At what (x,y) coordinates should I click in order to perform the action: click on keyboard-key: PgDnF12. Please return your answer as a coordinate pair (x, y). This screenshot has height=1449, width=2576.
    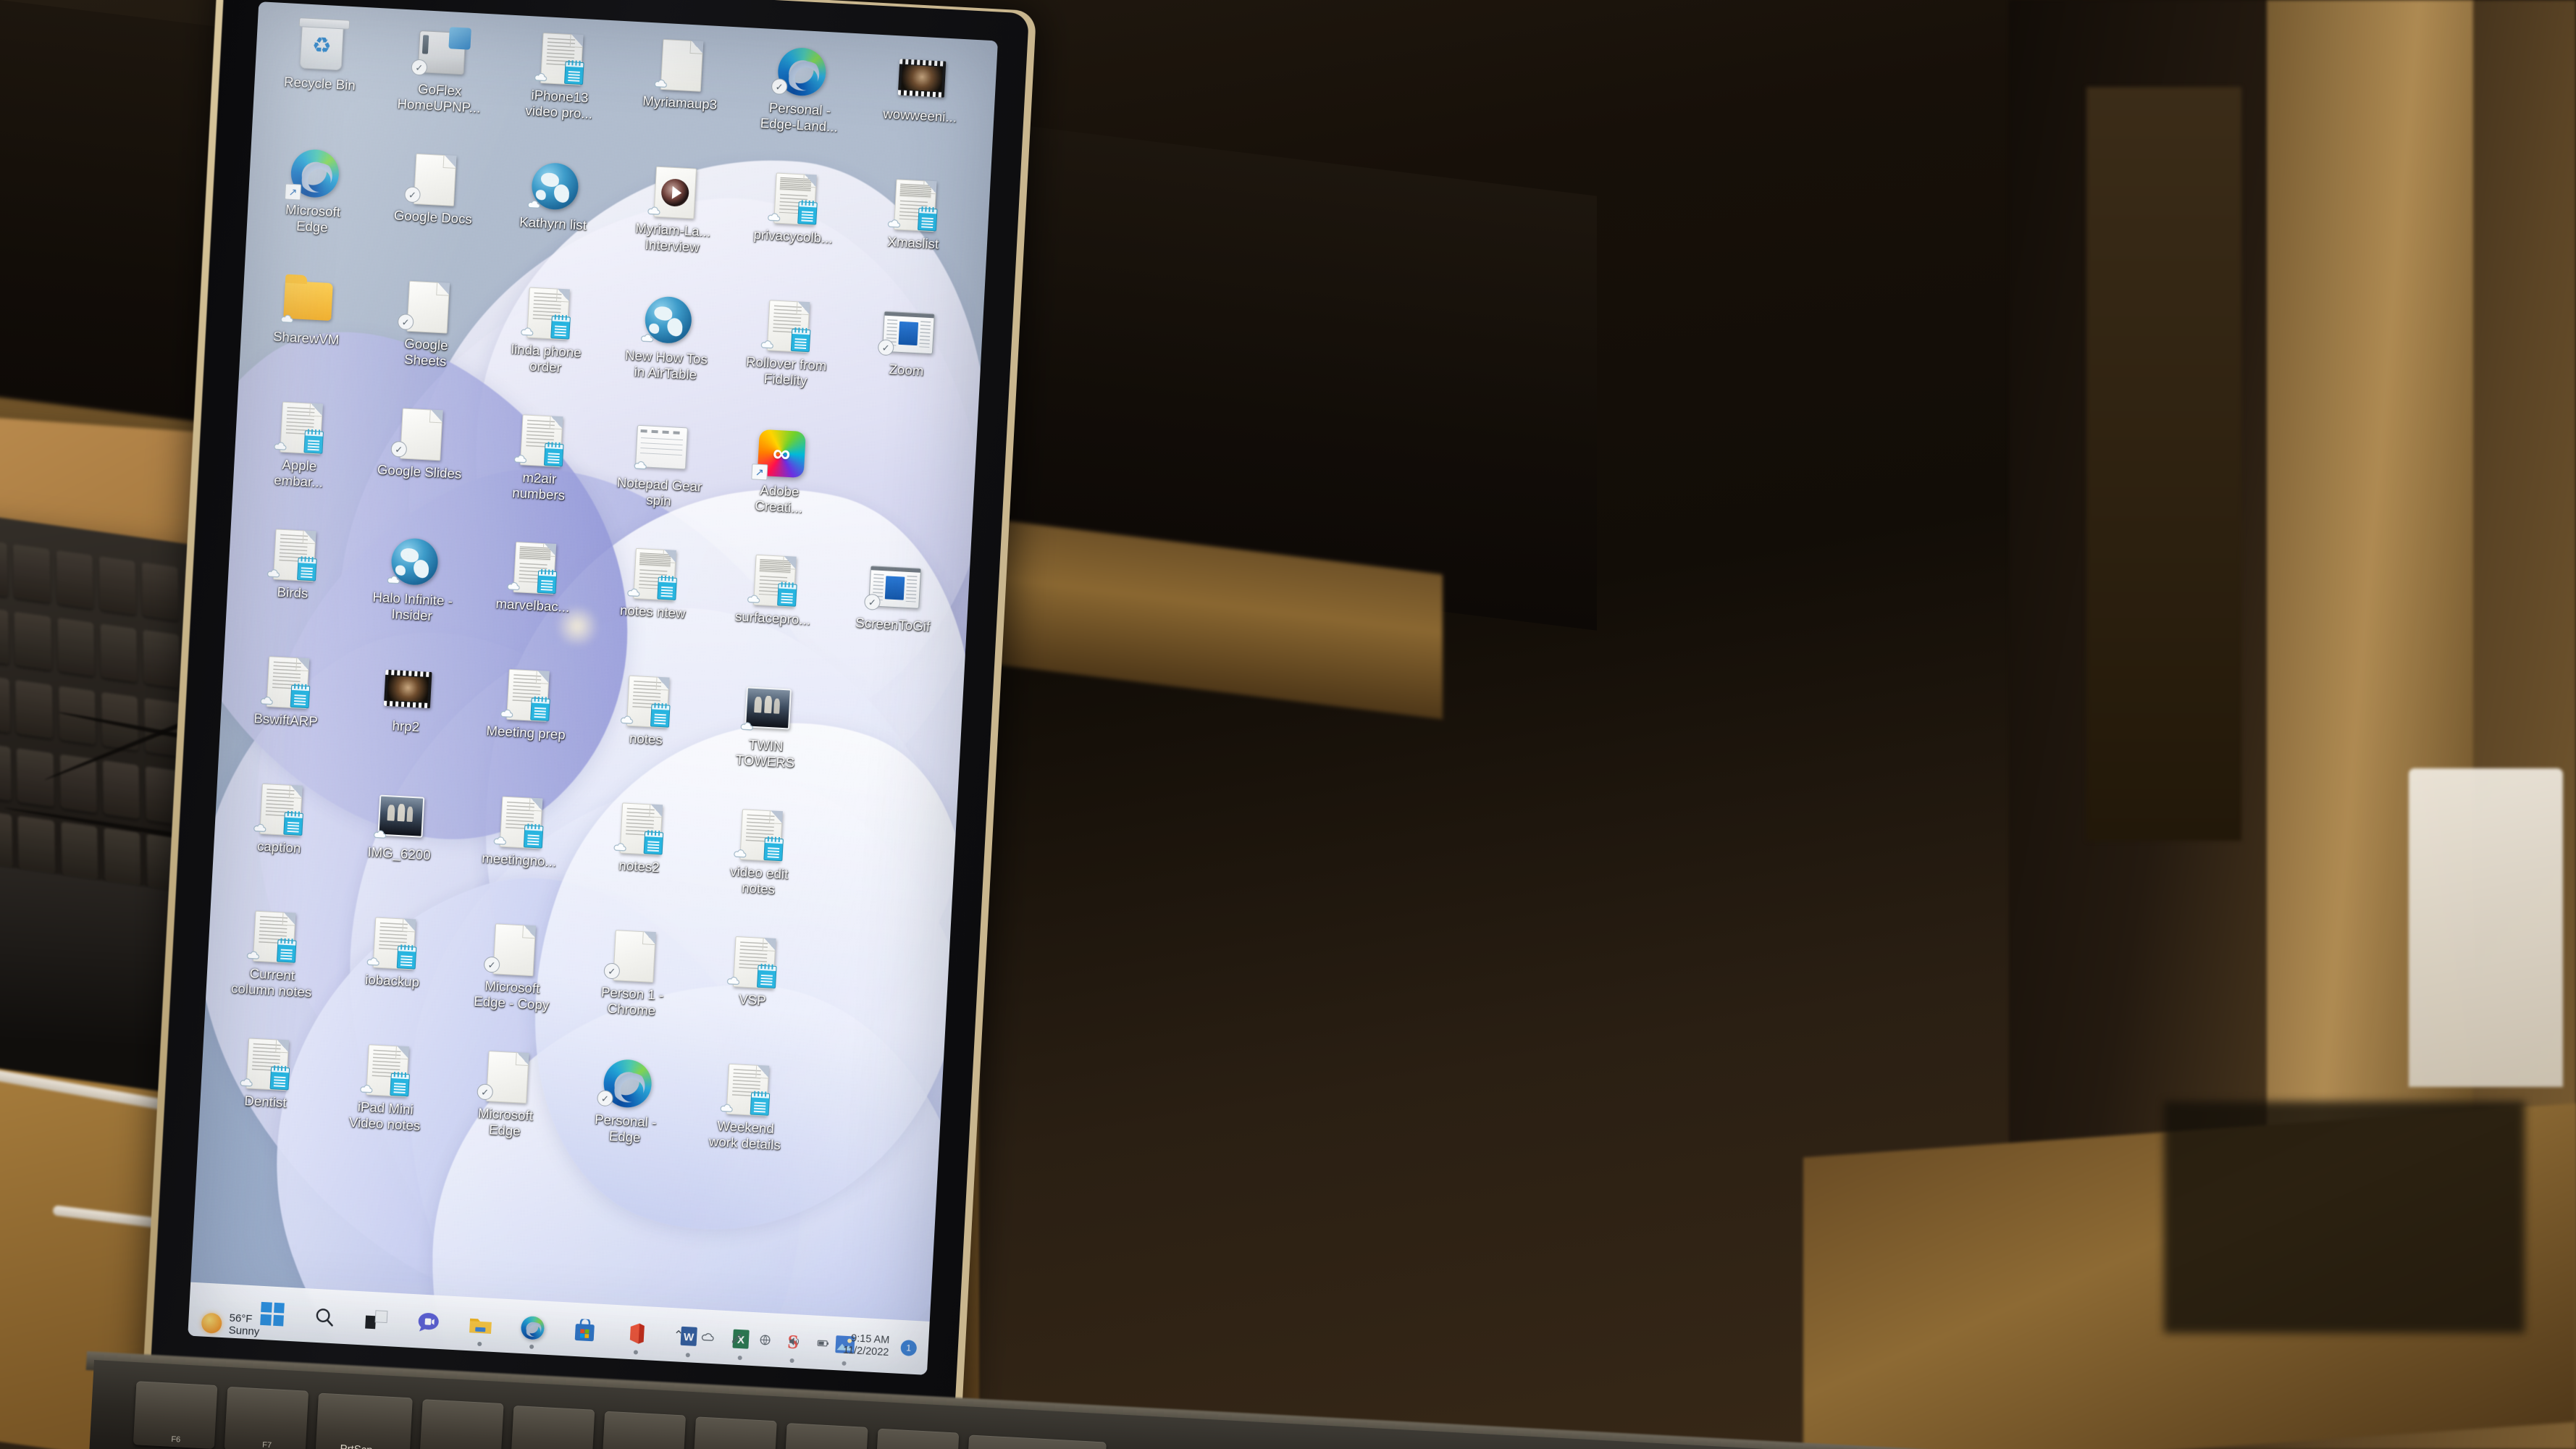
    Looking at the image, I should click on (734, 1432).